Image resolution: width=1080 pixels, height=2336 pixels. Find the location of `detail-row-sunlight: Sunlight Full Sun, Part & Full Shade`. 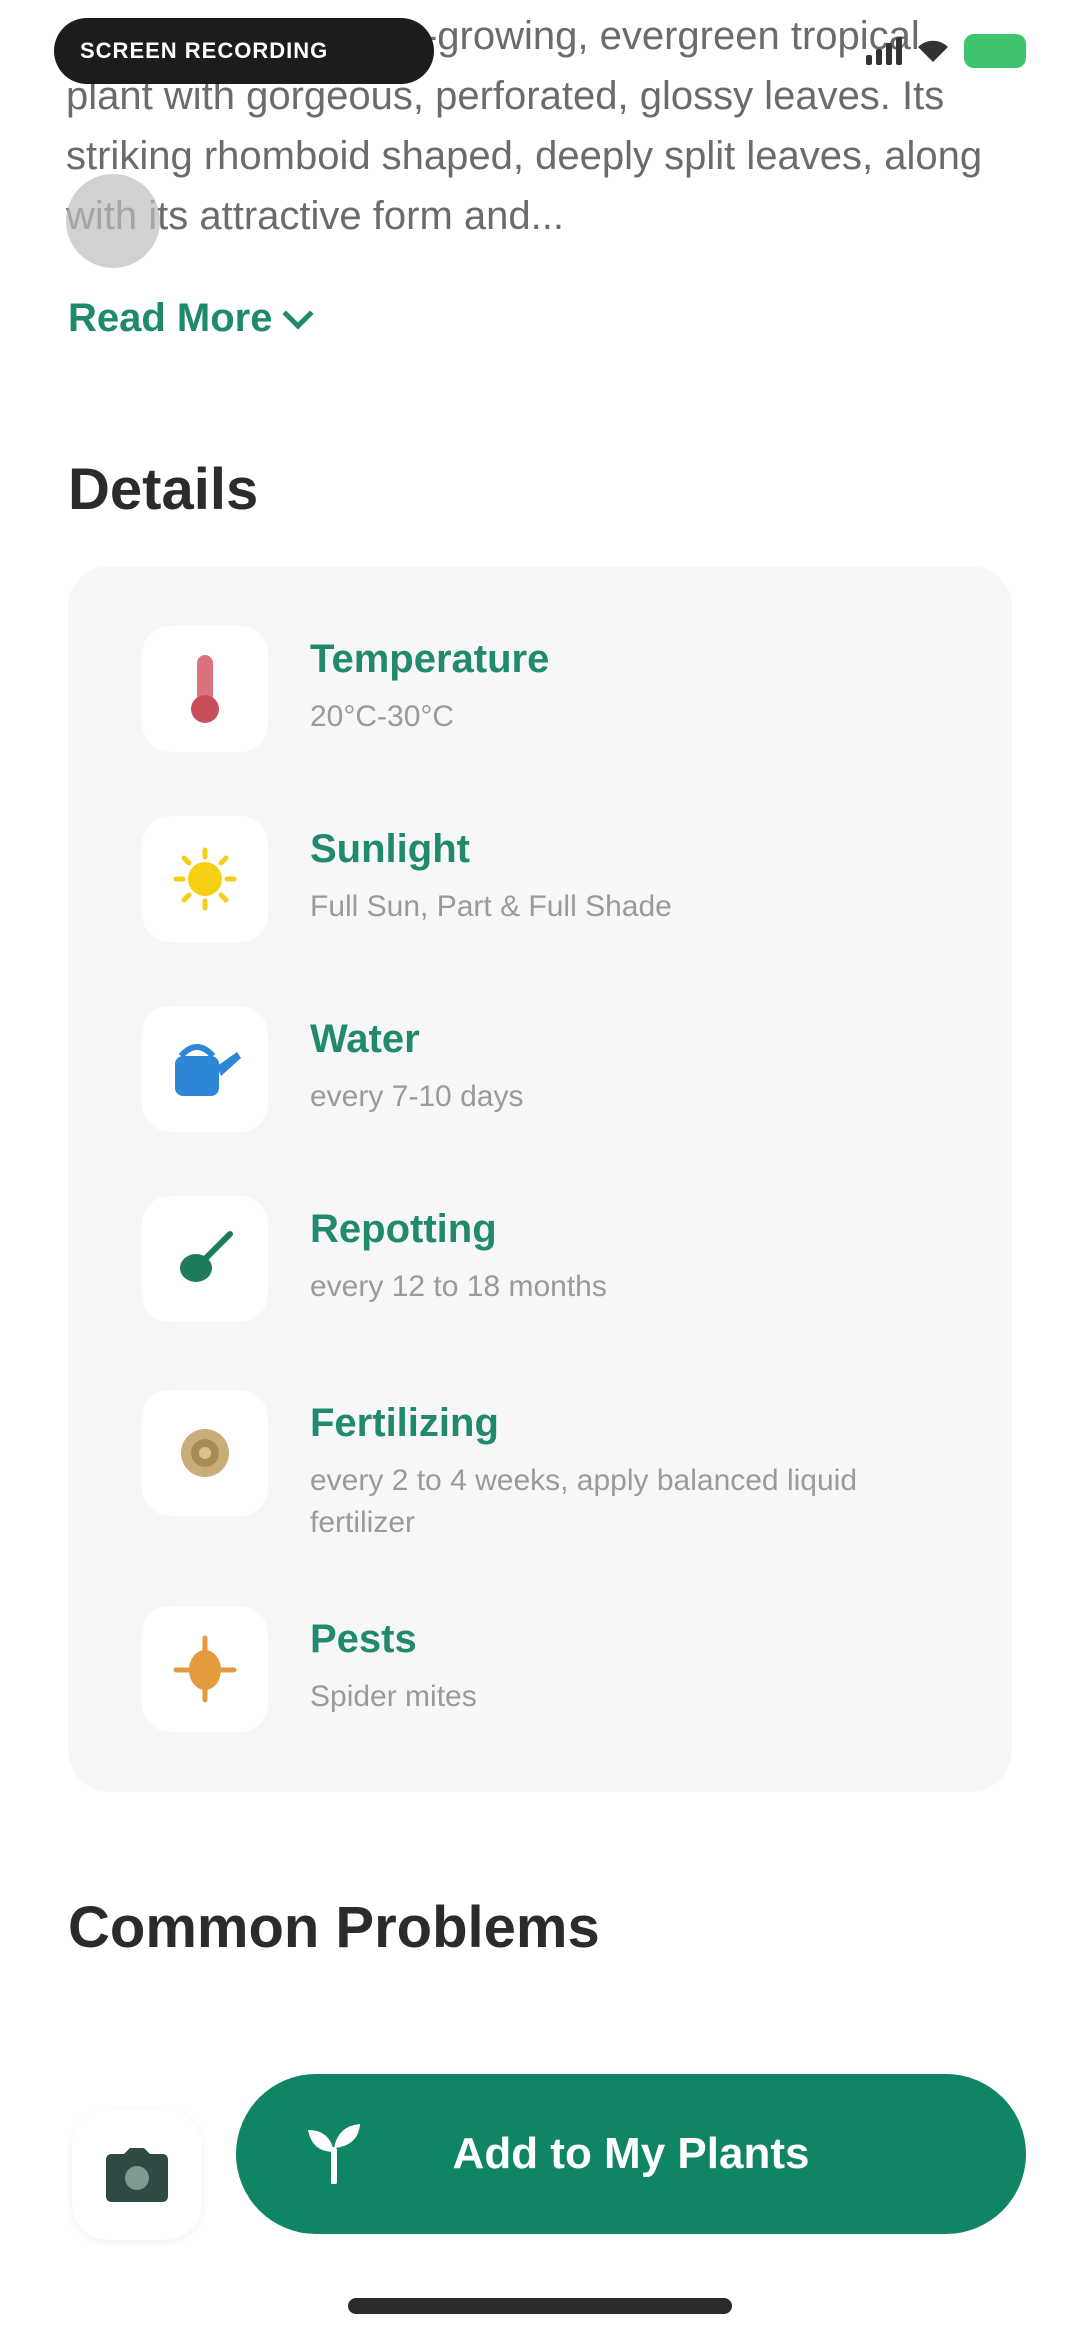

detail-row-sunlight: Sunlight Full Sun, Part & Full Shade is located at coordinates (556, 879).